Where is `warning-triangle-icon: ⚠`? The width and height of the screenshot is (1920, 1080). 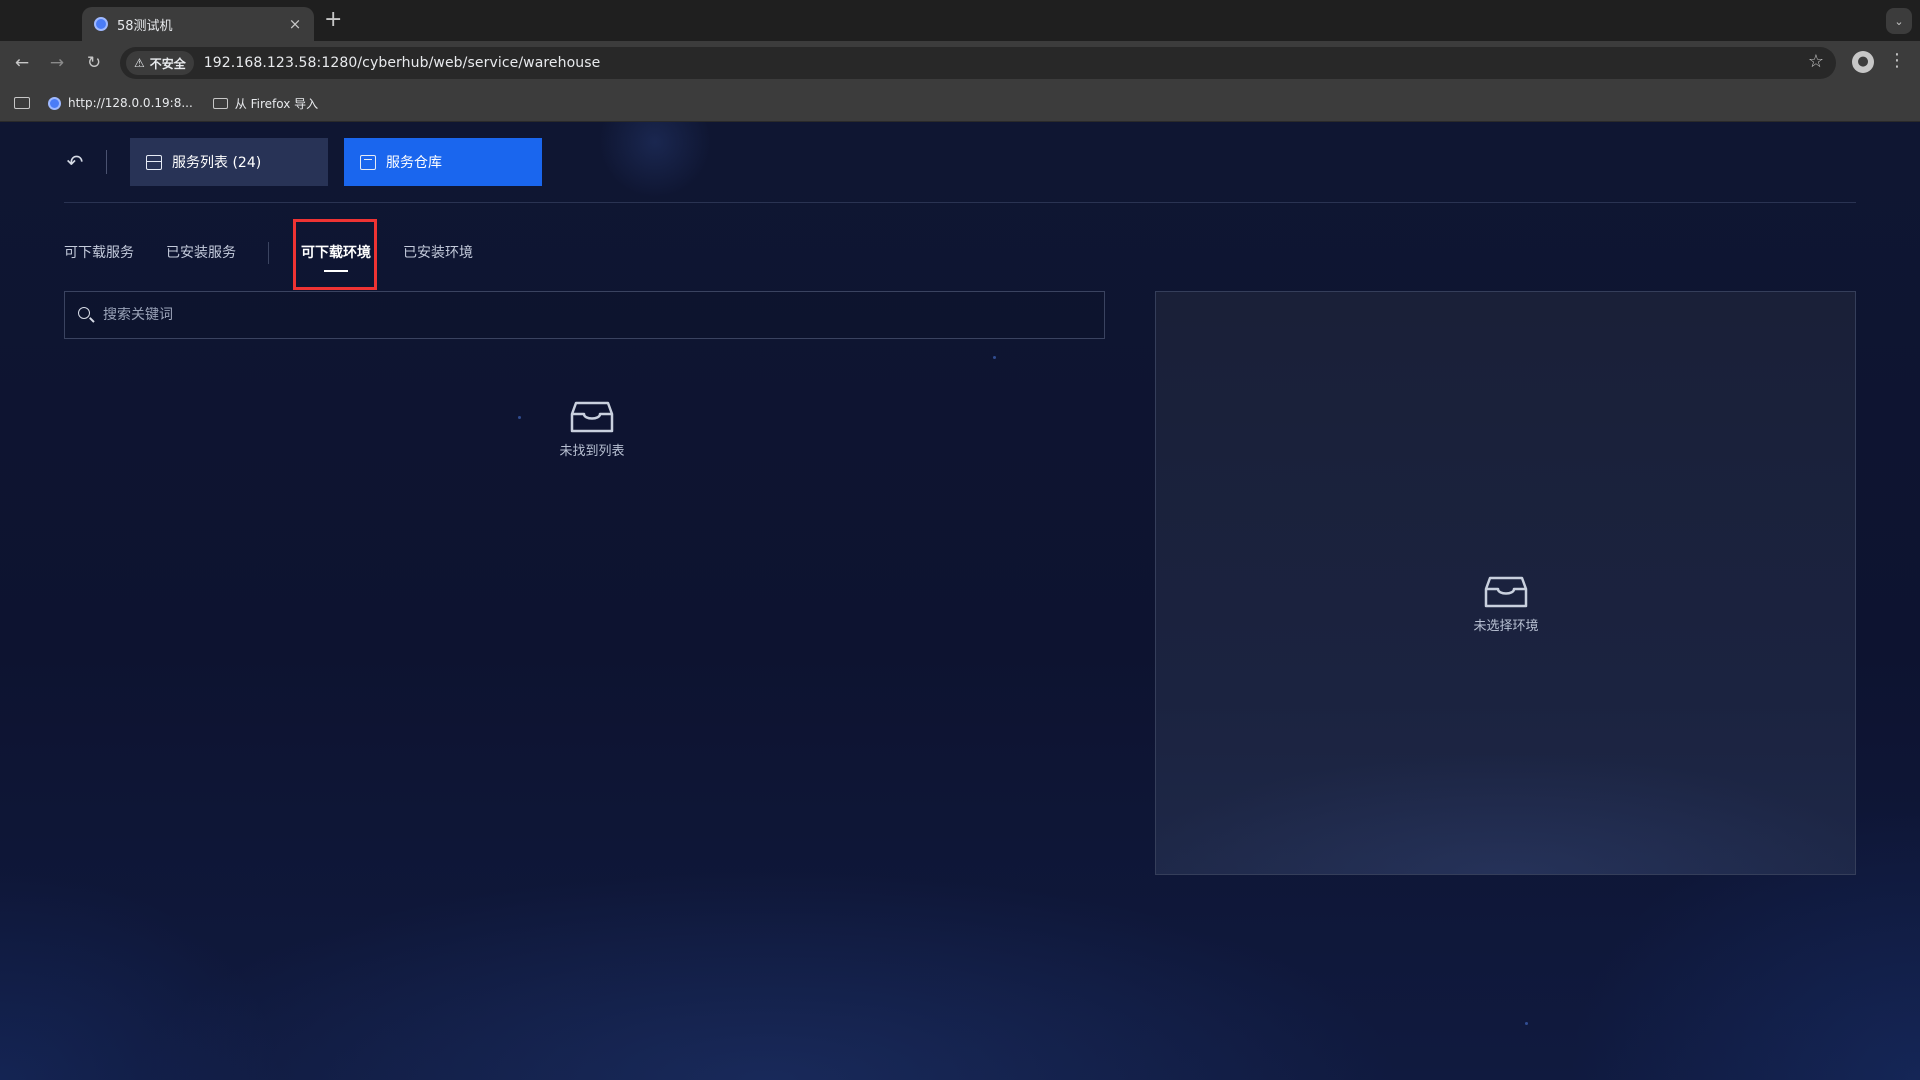 warning-triangle-icon: ⚠ is located at coordinates (139, 63).